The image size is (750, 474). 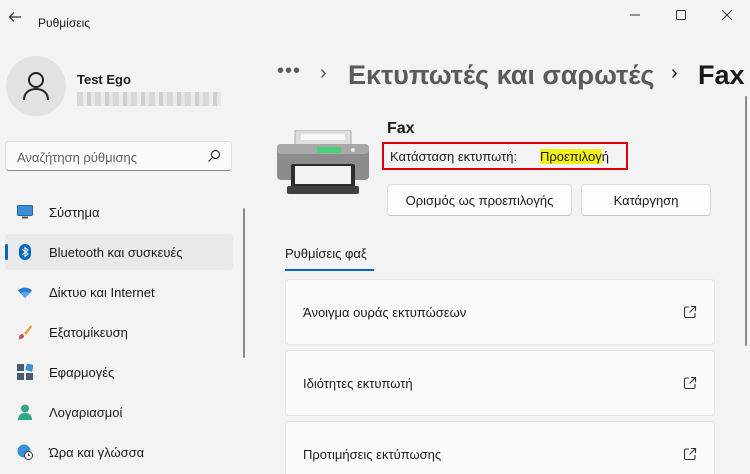 I want to click on sidebar-item-bluetooth: Bluetooth και συσκευές, so click(x=119, y=252).